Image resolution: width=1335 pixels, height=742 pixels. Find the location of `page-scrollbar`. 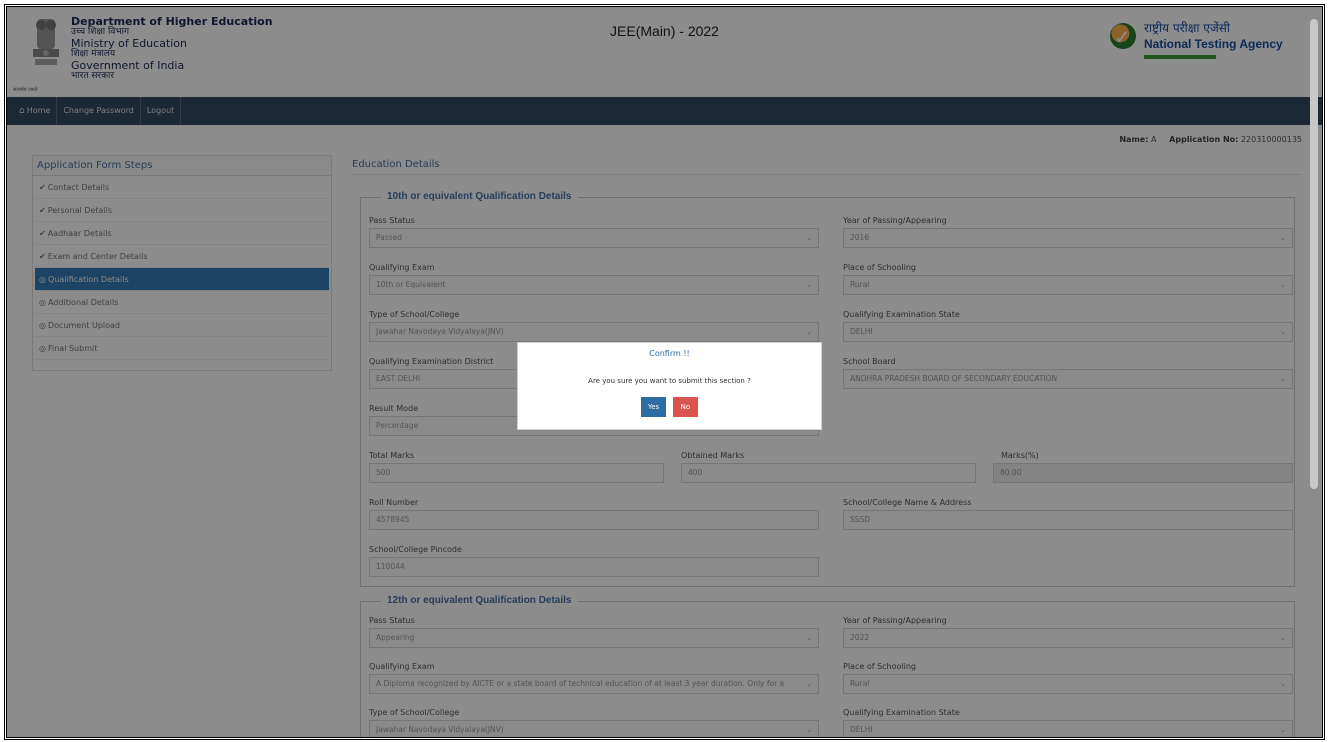

page-scrollbar is located at coordinates (1314, 254).